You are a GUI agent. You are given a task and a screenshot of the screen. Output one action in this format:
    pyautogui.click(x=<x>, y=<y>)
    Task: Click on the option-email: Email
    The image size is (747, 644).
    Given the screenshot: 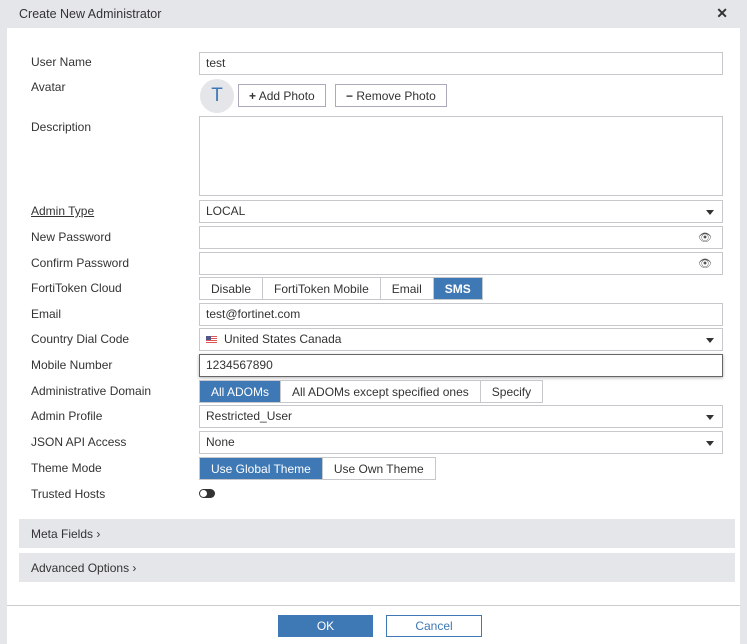 What is the action you would take?
    pyautogui.click(x=407, y=288)
    